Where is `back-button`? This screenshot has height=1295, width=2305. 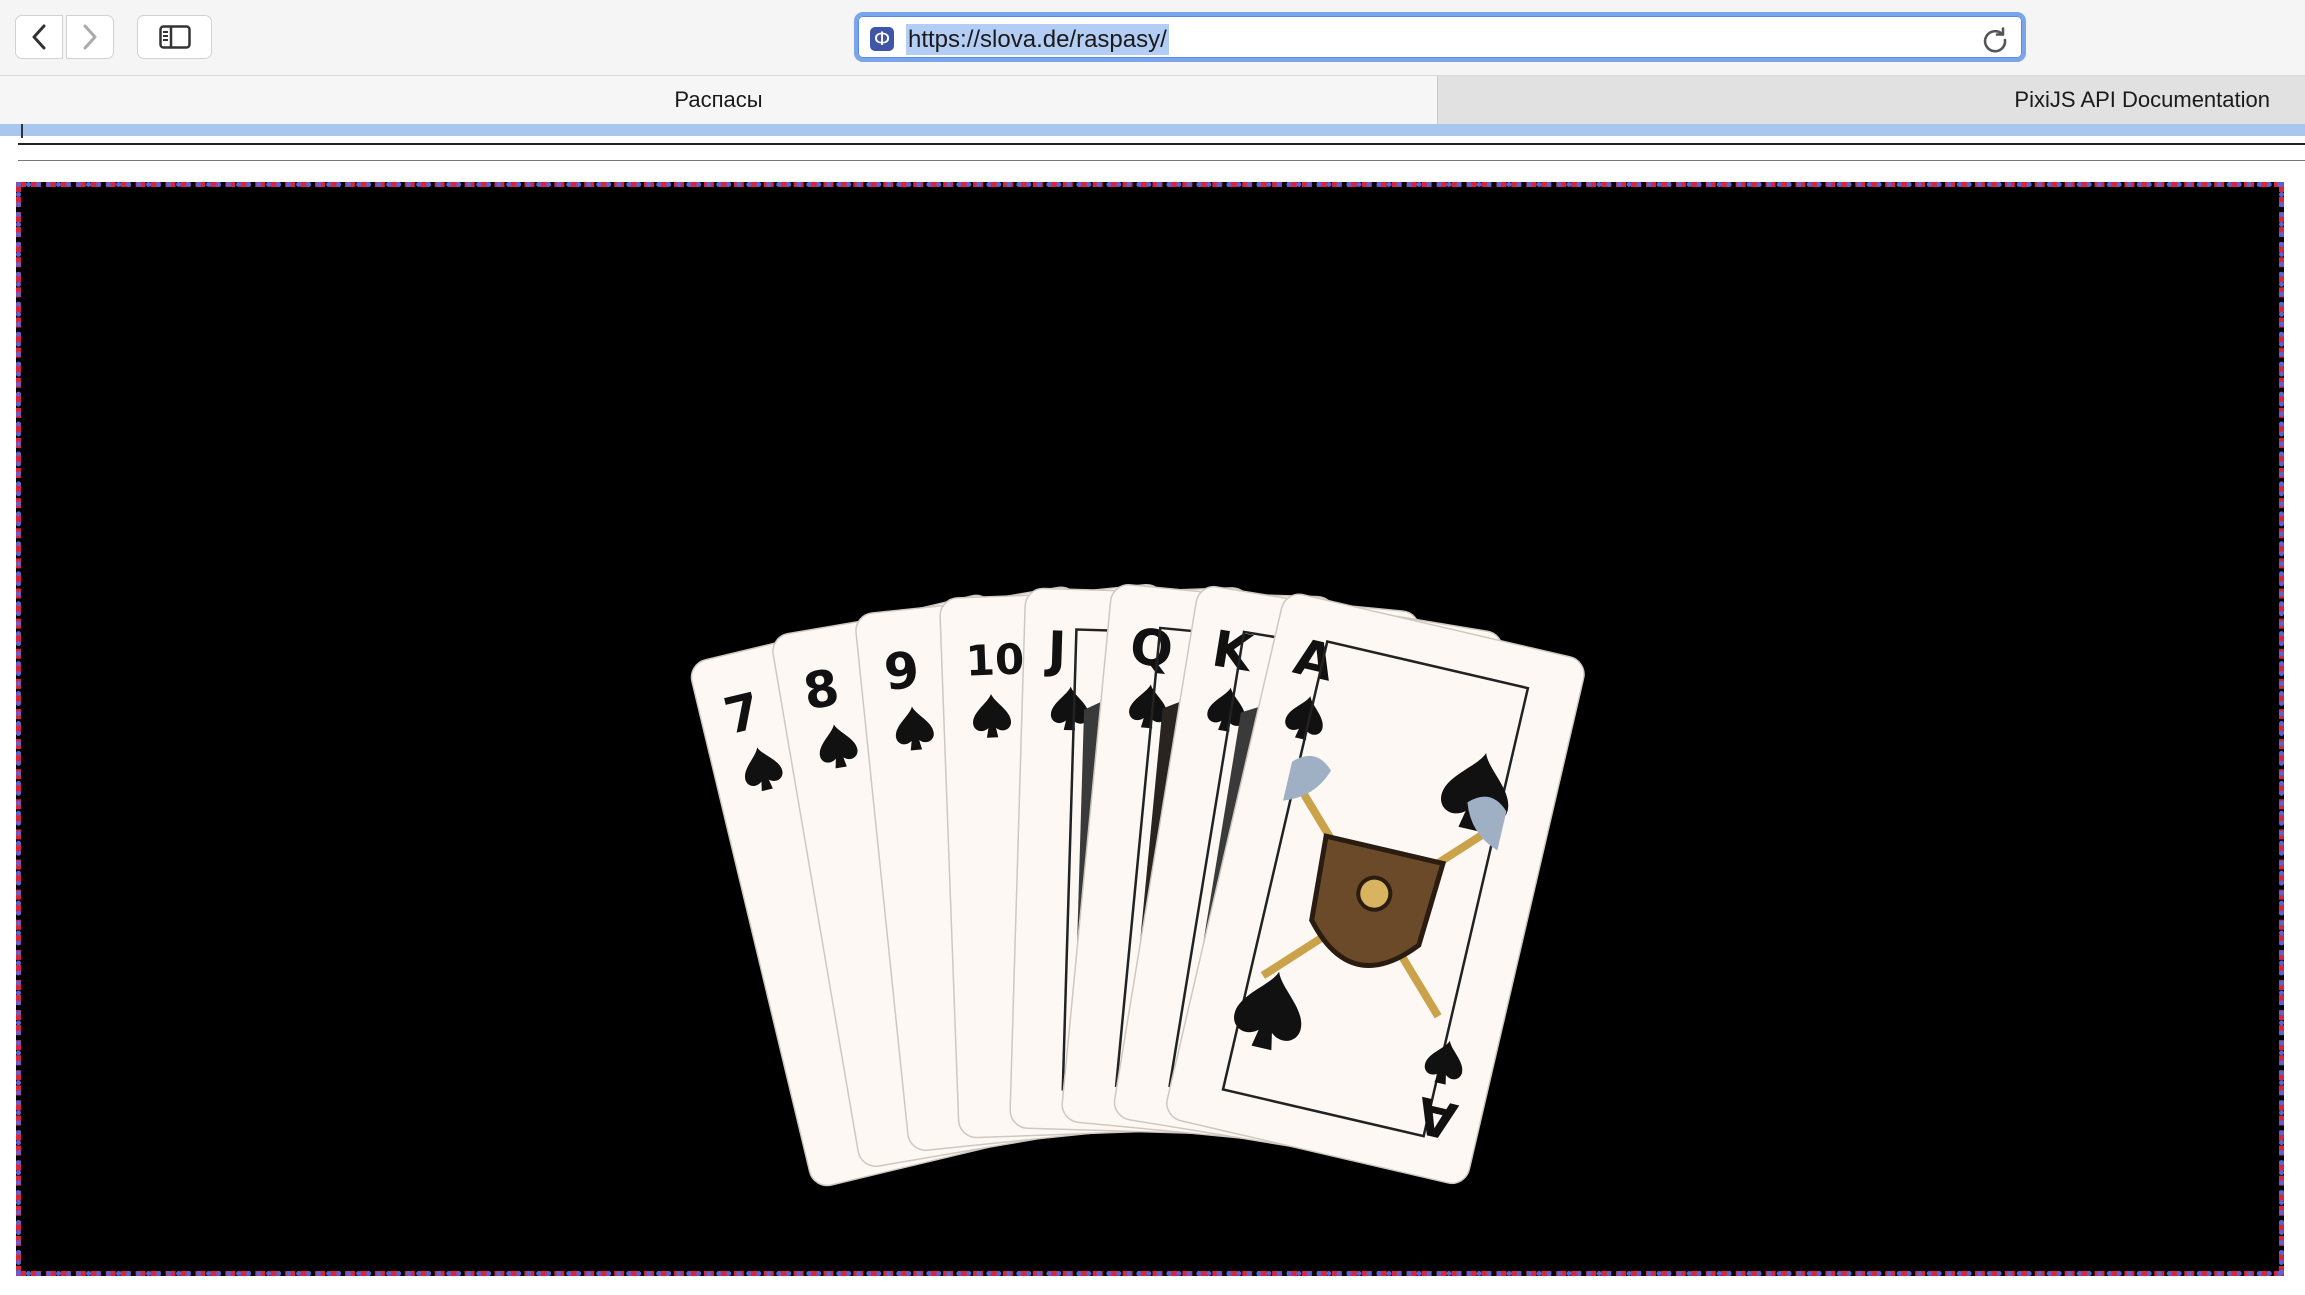
back-button is located at coordinates (39, 37).